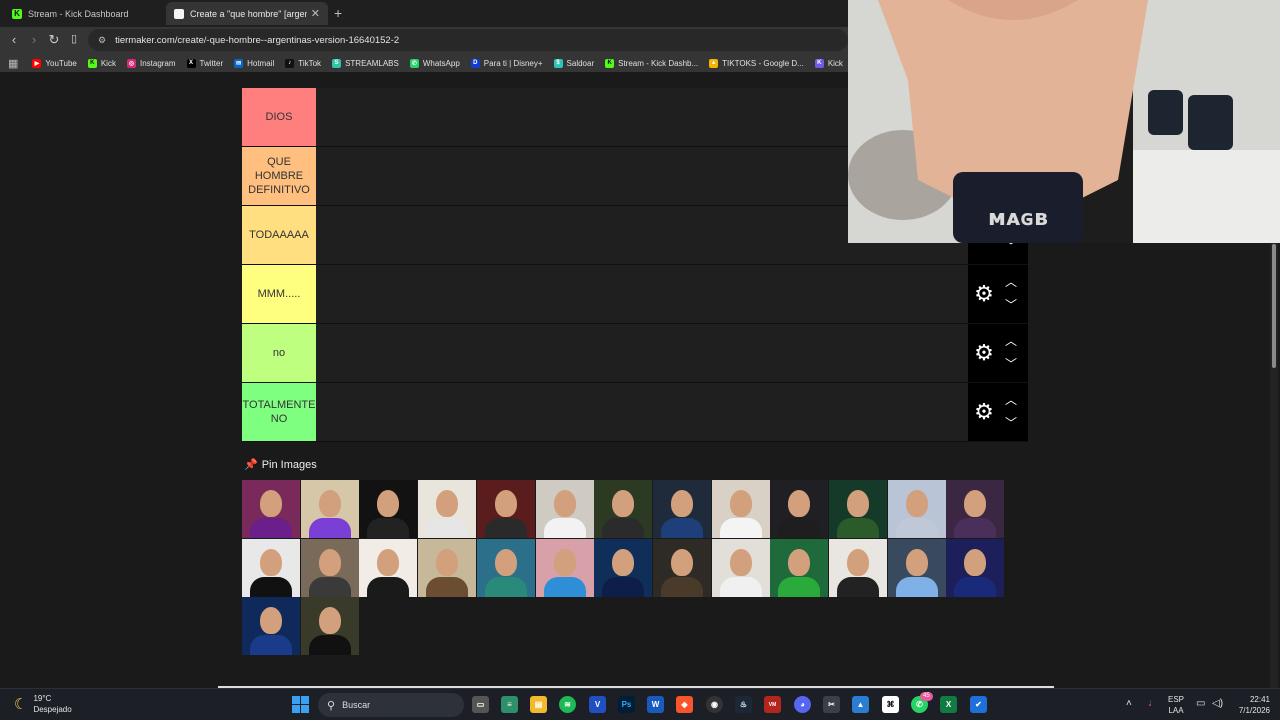 Image resolution: width=1280 pixels, height=720 pixels. What do you see at coordinates (101, 63) in the screenshot?
I see `bookmark-kick: K Kick` at bounding box center [101, 63].